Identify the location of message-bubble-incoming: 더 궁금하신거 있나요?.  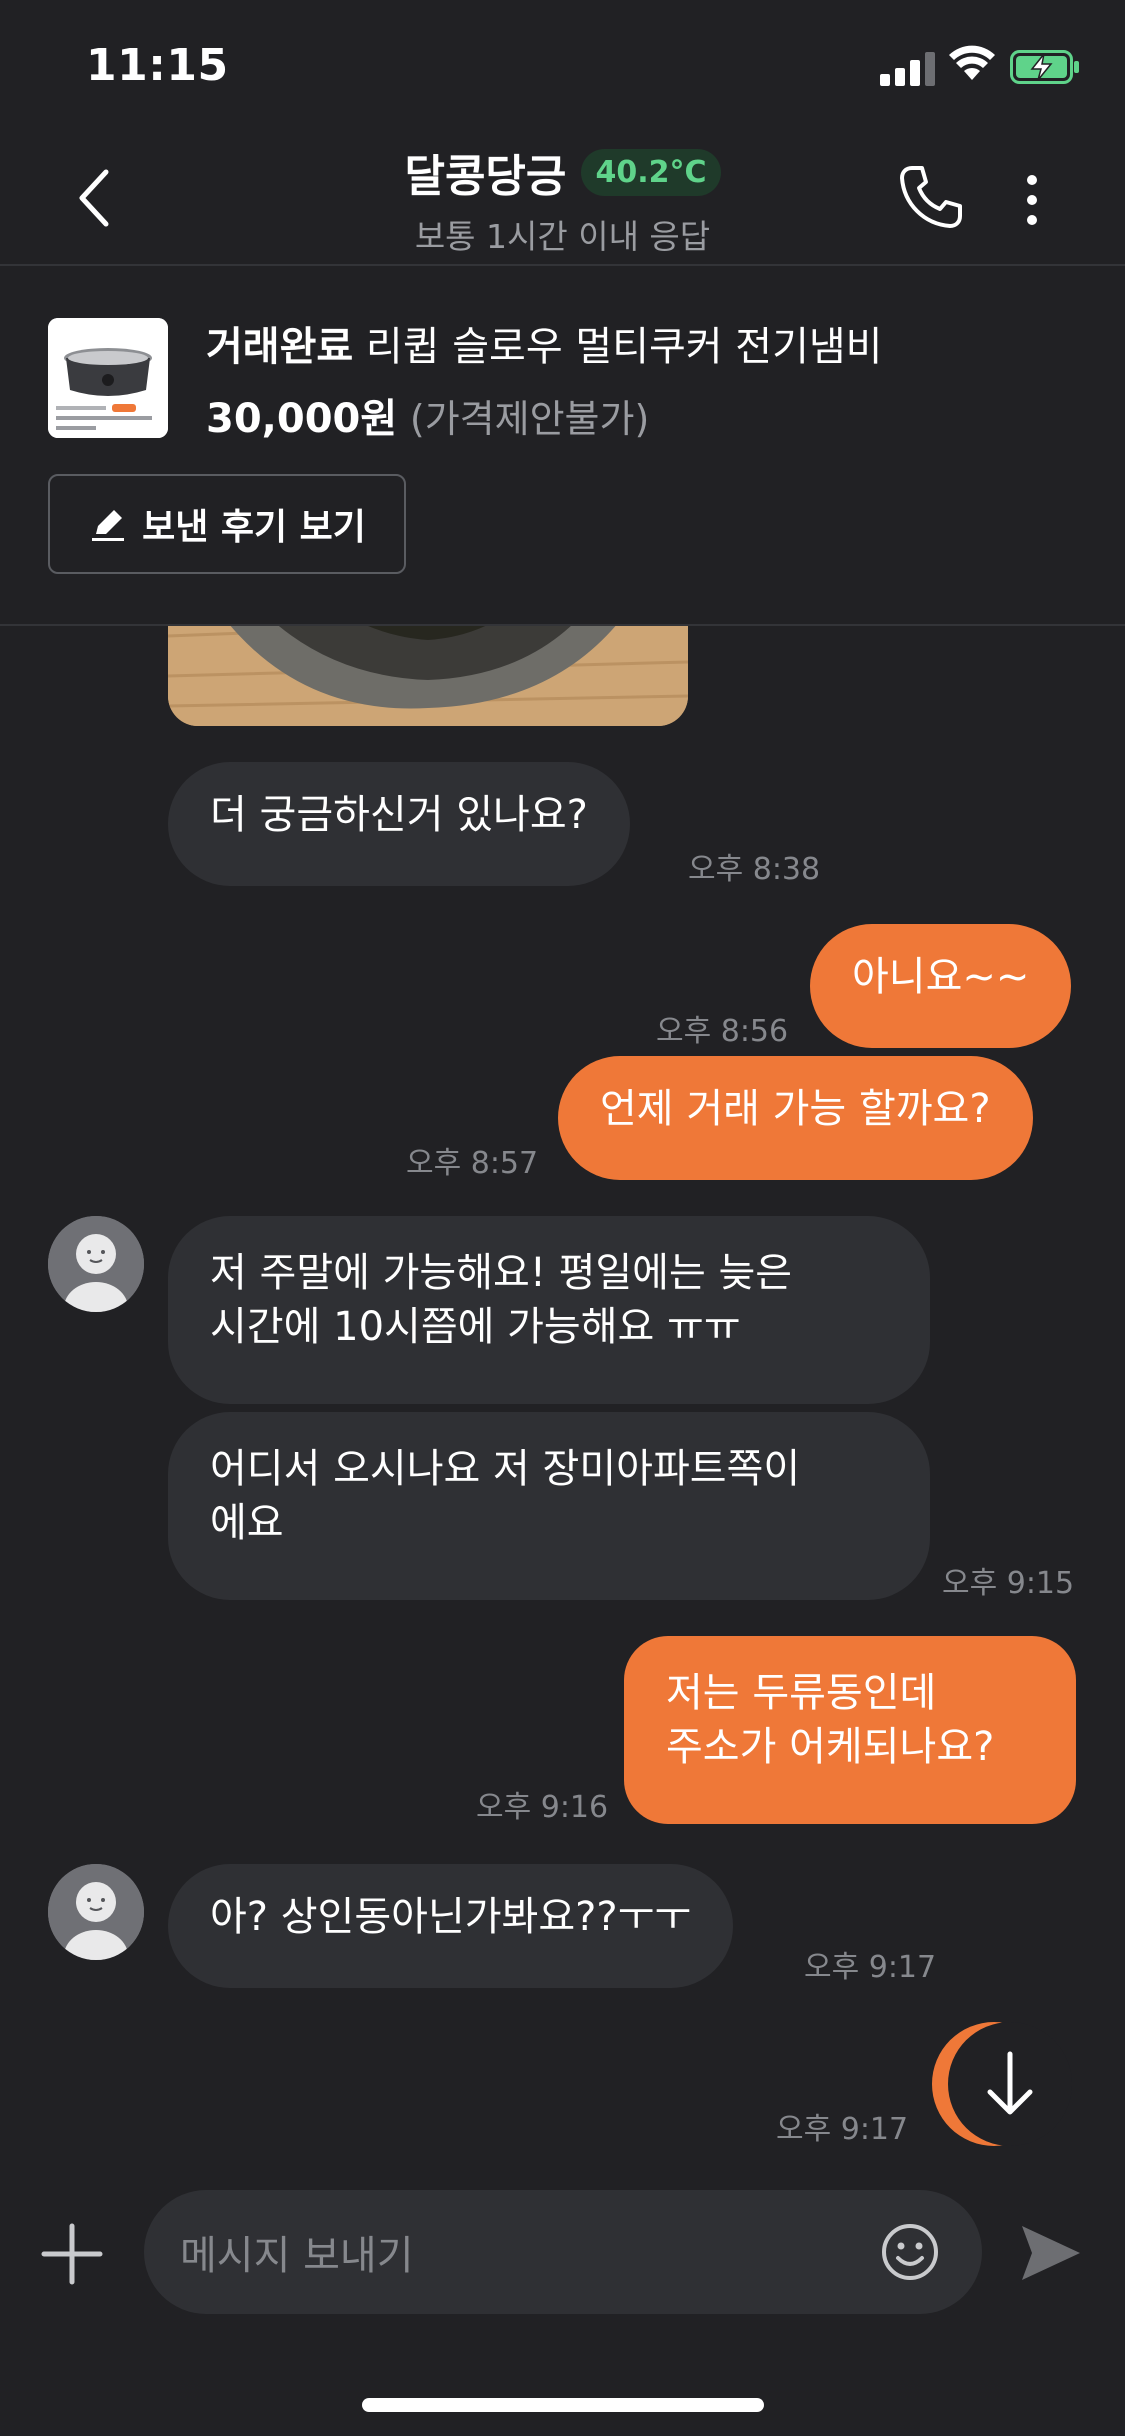
(399, 824).